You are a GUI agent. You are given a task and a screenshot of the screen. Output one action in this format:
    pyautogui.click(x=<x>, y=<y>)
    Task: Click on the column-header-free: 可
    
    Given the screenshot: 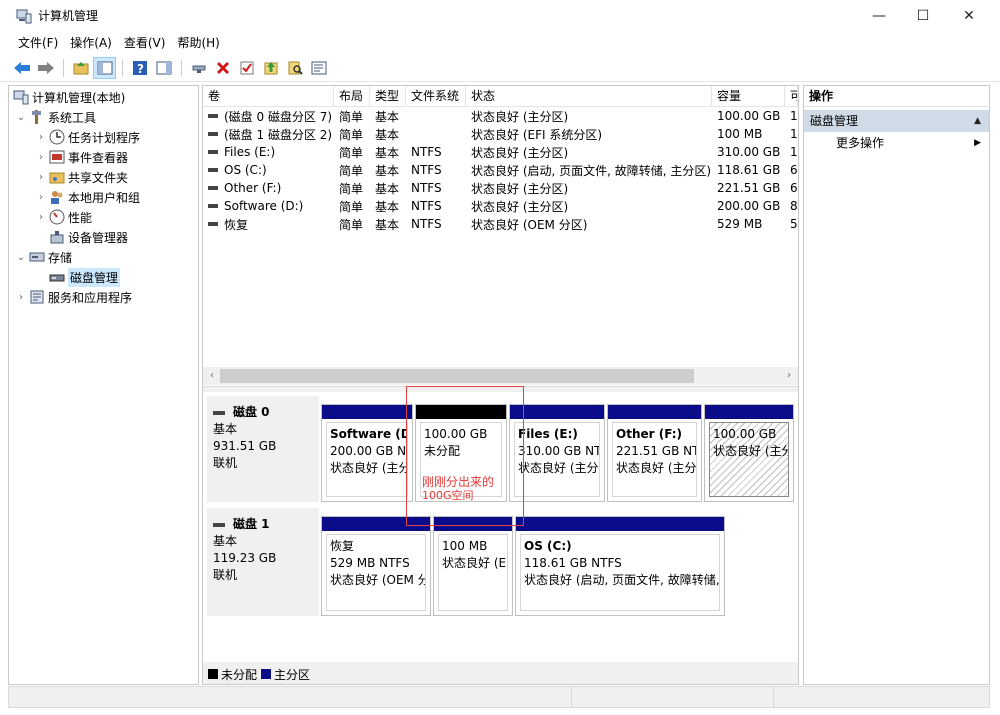 What is the action you would take?
    pyautogui.click(x=791, y=96)
    